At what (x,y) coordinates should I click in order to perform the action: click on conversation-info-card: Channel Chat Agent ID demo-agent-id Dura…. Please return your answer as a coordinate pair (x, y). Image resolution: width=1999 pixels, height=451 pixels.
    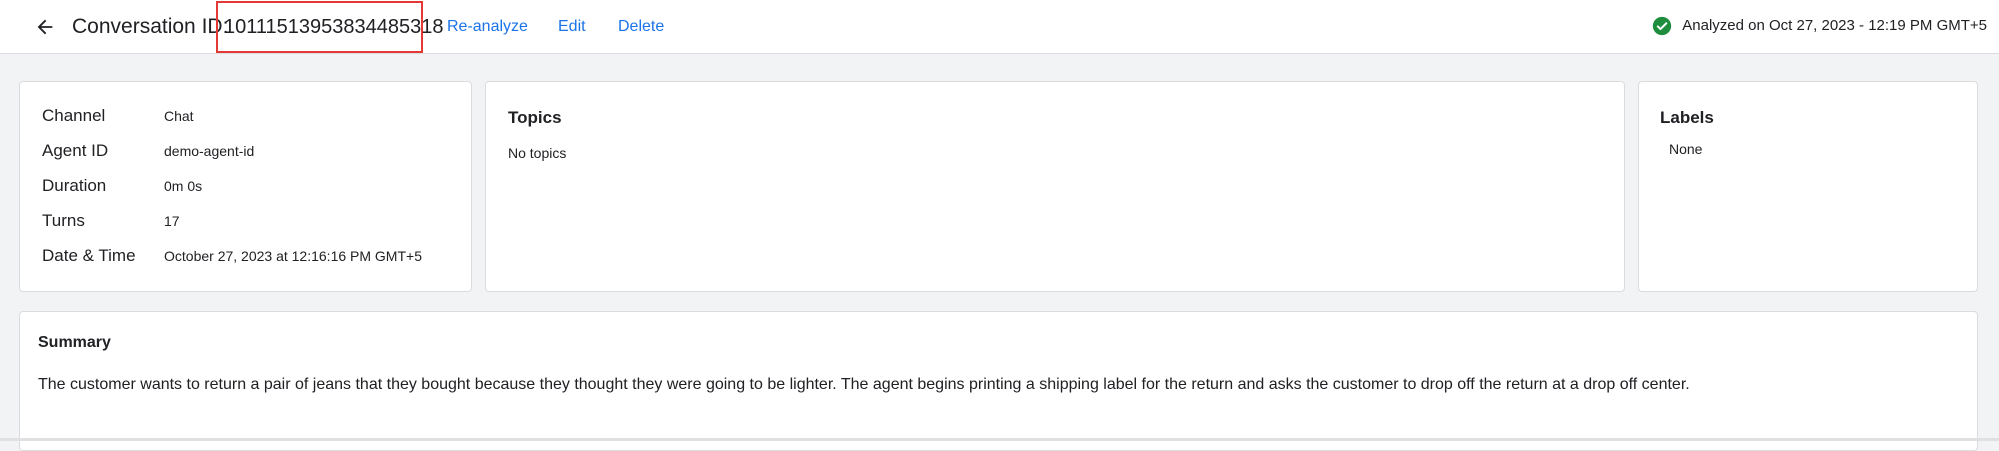
    Looking at the image, I should click on (245, 186).